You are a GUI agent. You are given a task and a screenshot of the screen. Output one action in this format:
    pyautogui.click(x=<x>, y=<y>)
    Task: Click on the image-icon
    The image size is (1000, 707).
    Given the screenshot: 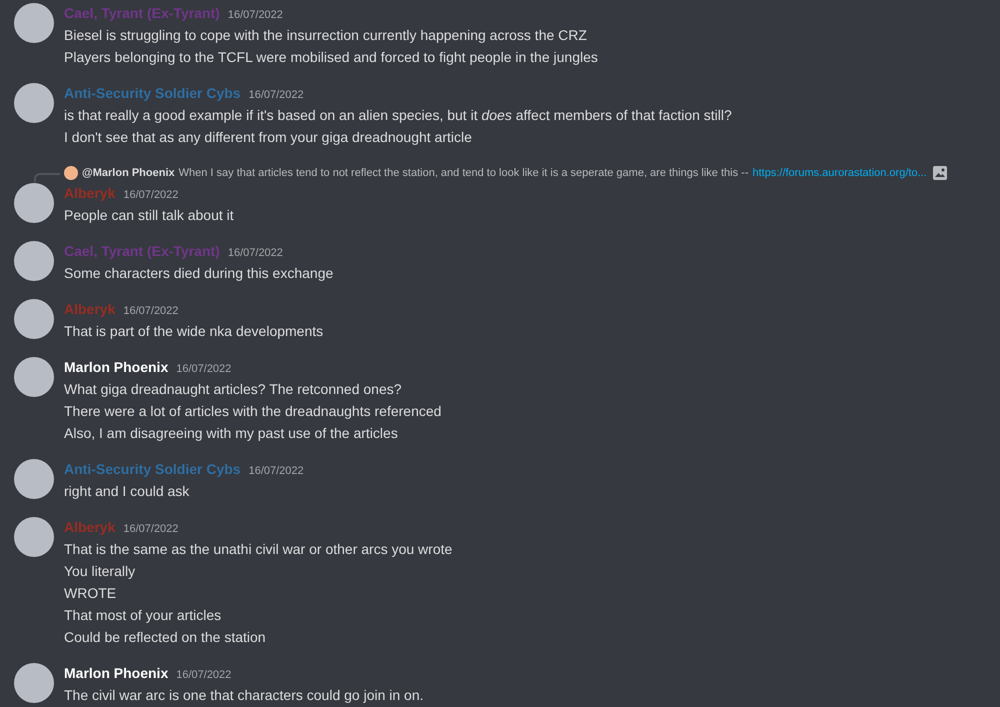 What is the action you would take?
    pyautogui.click(x=939, y=173)
    